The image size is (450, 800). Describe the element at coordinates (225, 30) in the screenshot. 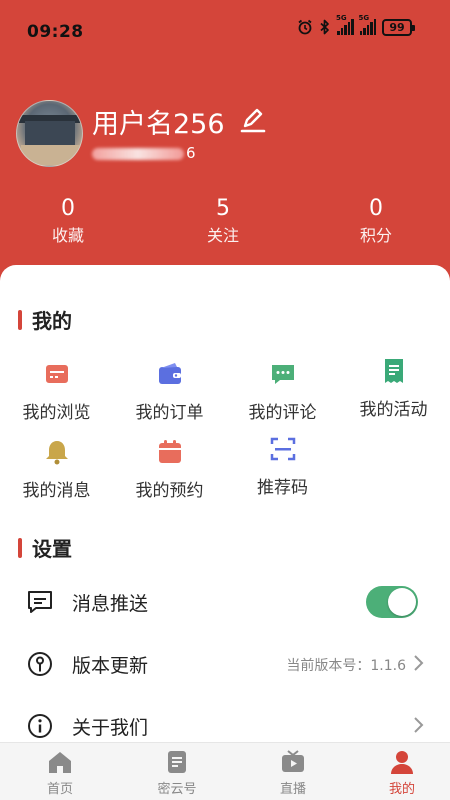

I see `status-bar: 09:28 5G 5G 99` at that location.